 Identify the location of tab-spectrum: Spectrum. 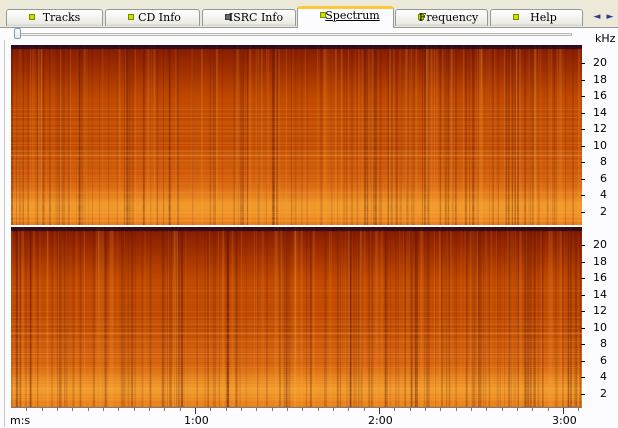
(345, 17).